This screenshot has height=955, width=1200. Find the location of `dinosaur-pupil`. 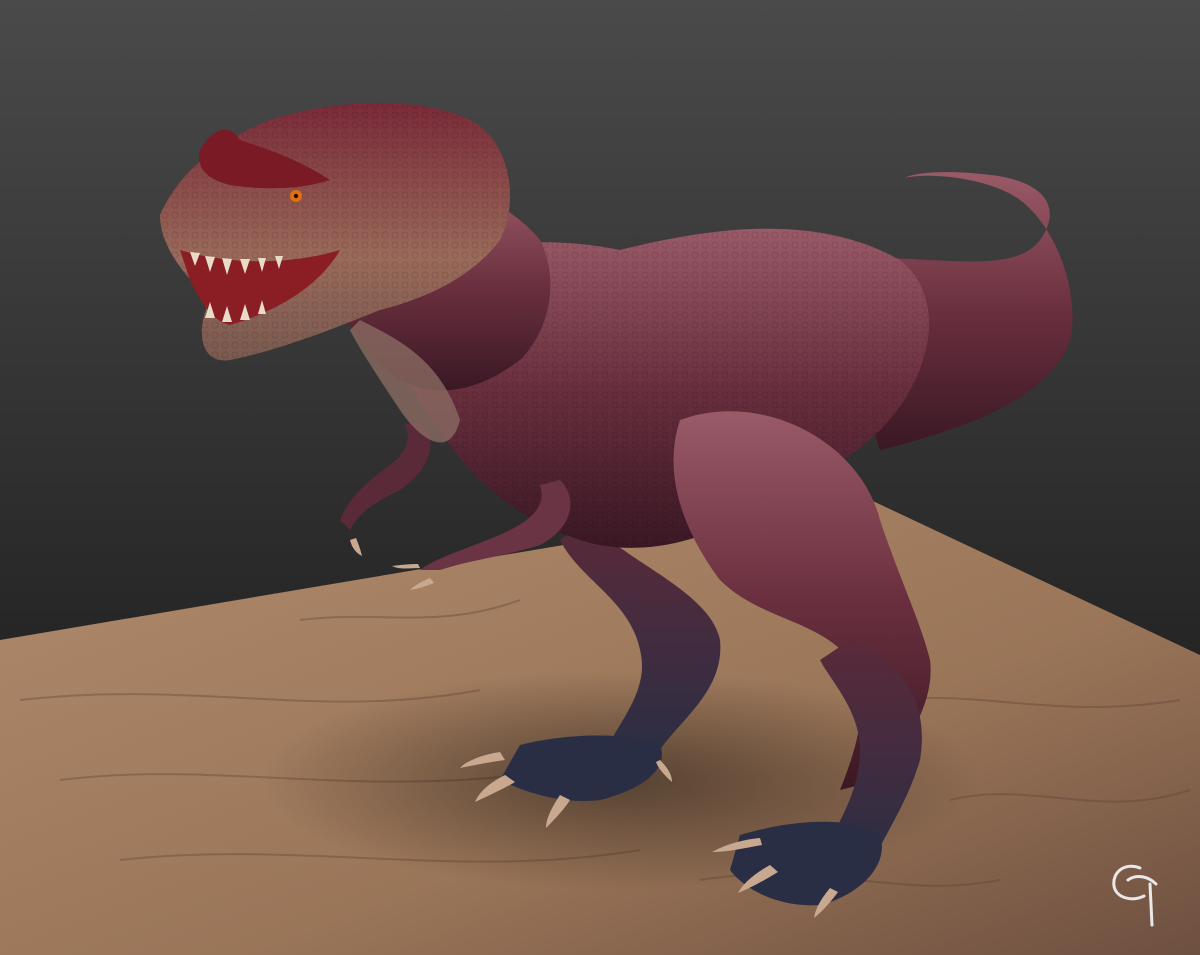

dinosaur-pupil is located at coordinates (296, 196).